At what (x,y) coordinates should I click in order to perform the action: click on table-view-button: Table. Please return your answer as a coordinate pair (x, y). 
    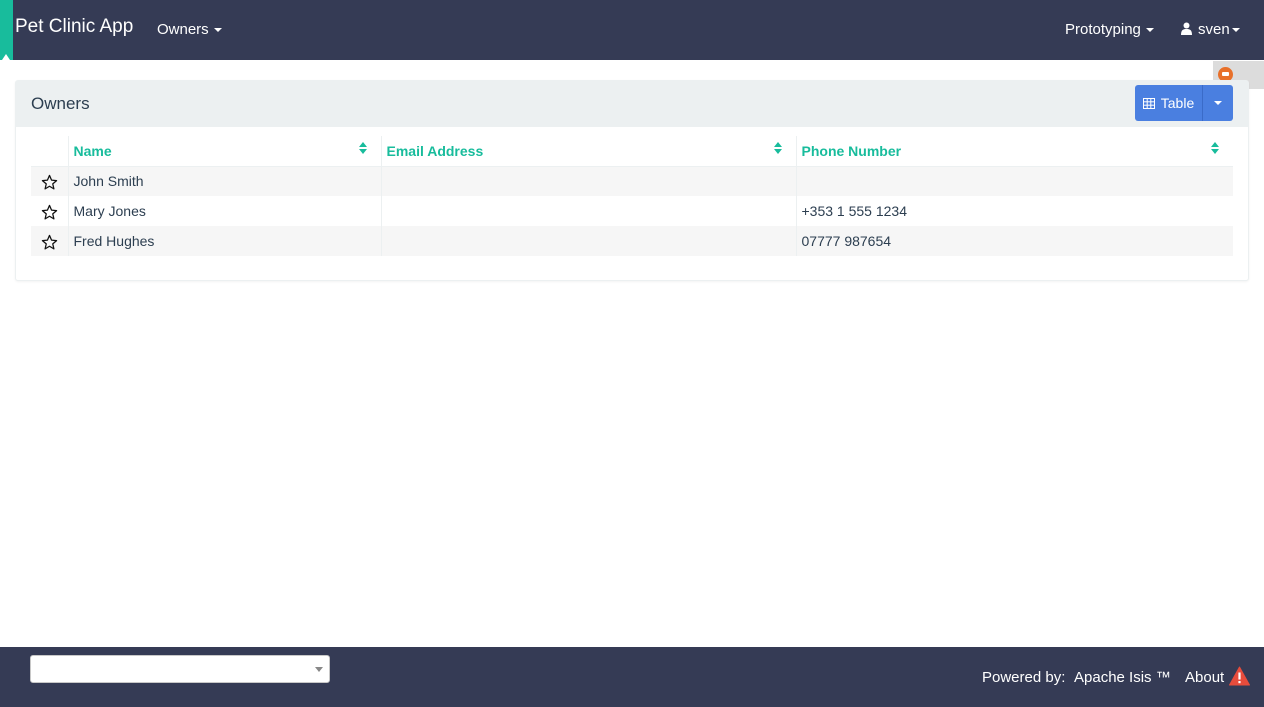
    Looking at the image, I should click on (1168, 103).